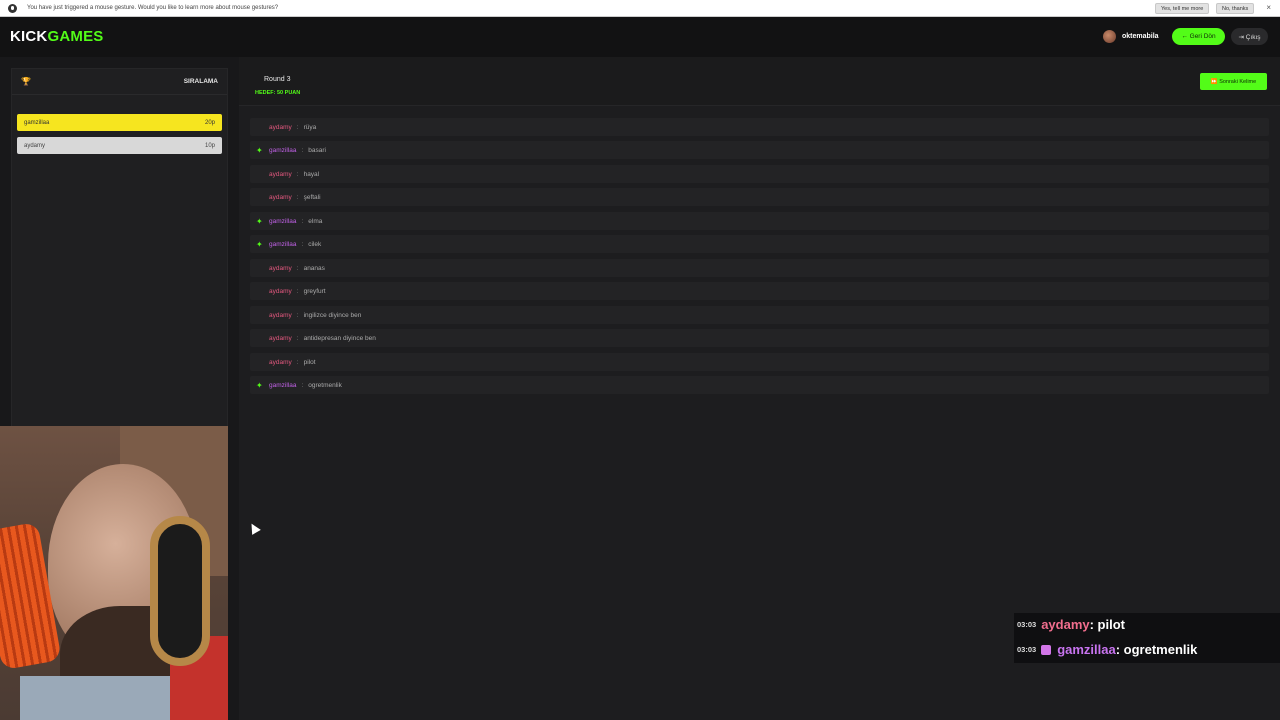 The width and height of the screenshot is (1280, 720). I want to click on player-score: 10p, so click(209, 145).